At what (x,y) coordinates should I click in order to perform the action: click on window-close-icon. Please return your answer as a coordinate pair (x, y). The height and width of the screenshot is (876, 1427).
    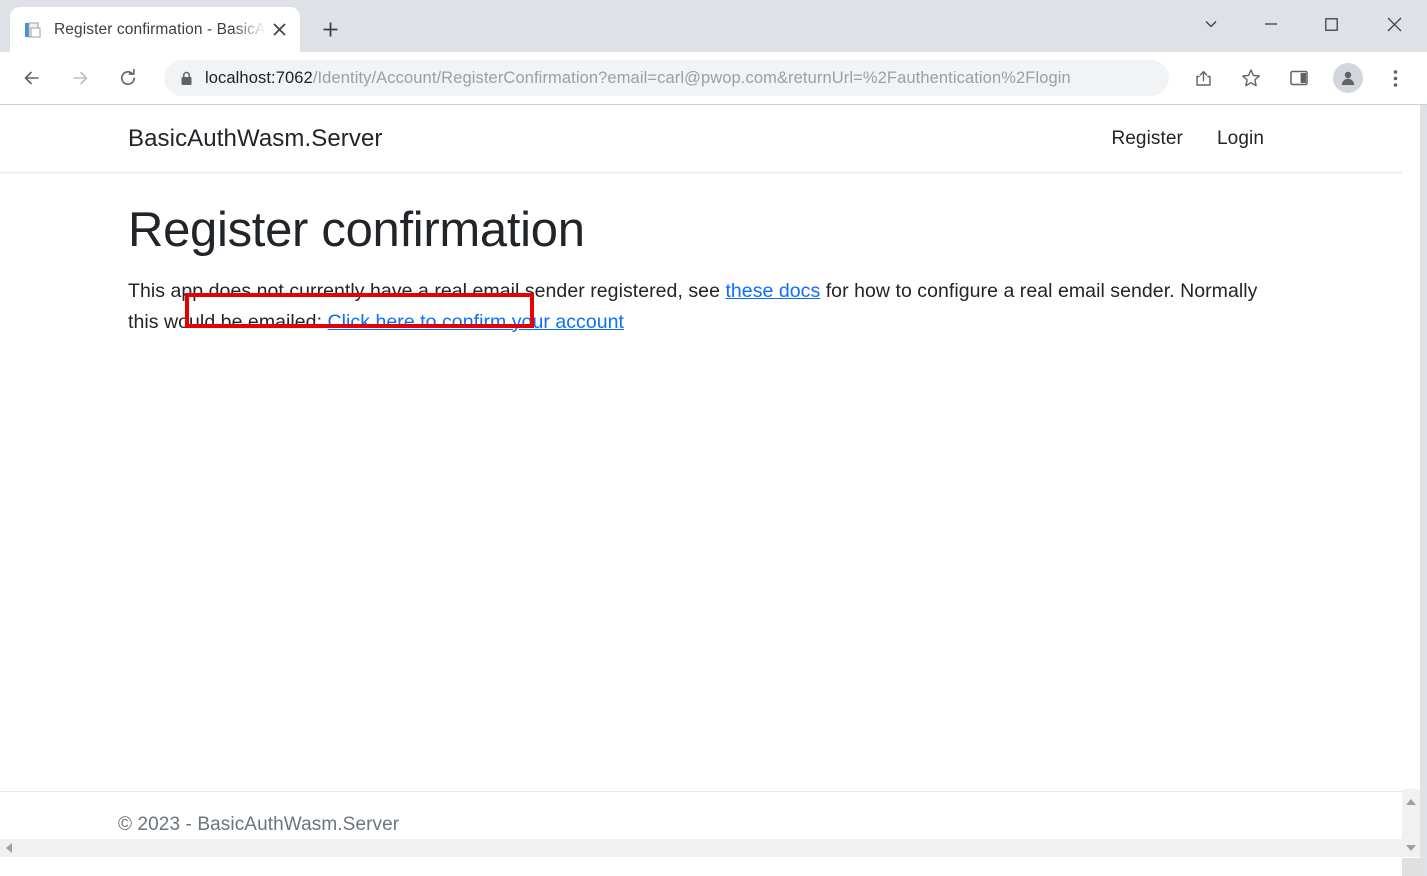
    Looking at the image, I should click on (1394, 24).